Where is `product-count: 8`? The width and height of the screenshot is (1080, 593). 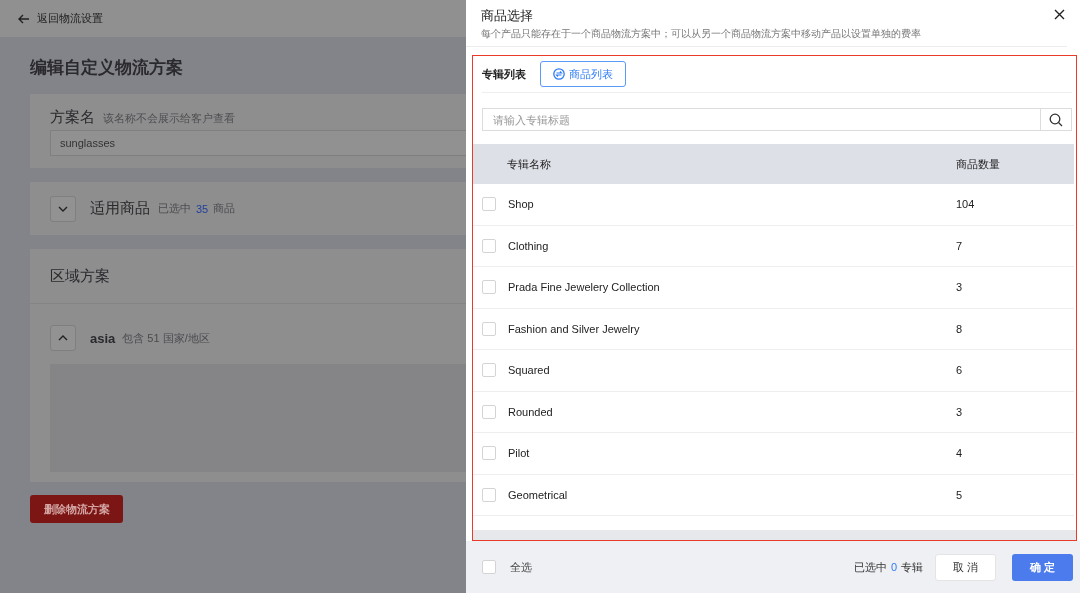 product-count: 8 is located at coordinates (960, 328).